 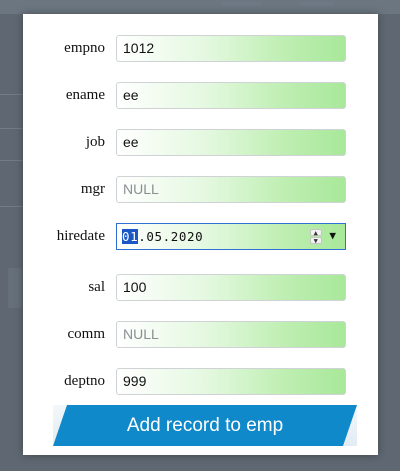 I want to click on field-row-mgr: mgr NULL, so click(x=200, y=189).